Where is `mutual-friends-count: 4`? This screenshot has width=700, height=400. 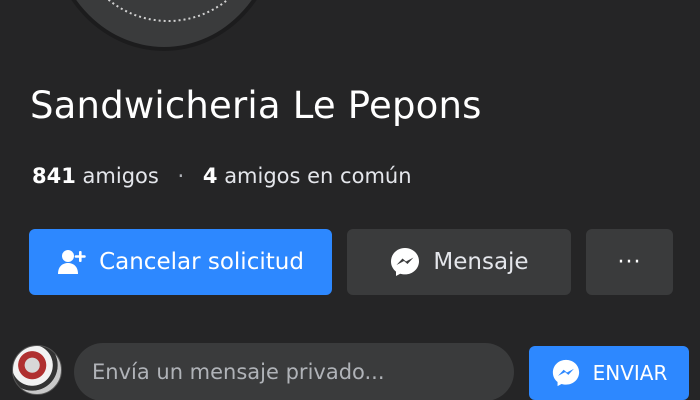 mutual-friends-count: 4 is located at coordinates (210, 176).